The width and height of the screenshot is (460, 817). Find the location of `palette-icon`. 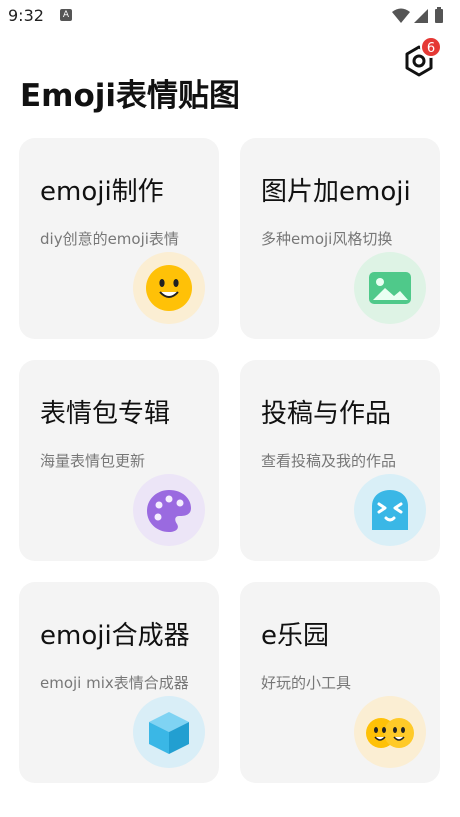

palette-icon is located at coordinates (169, 510).